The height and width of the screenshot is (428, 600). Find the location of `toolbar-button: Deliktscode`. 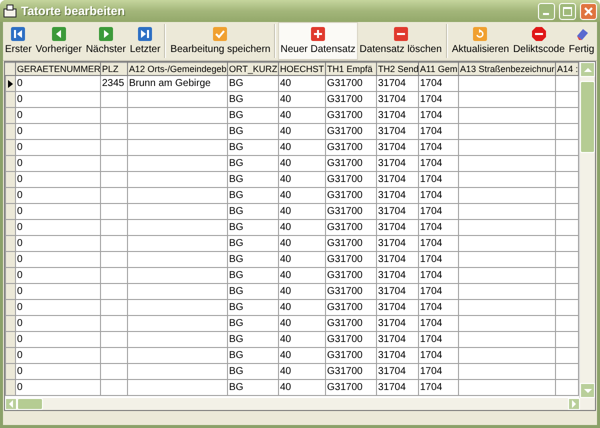

toolbar-button: Deliktscode is located at coordinates (539, 41).